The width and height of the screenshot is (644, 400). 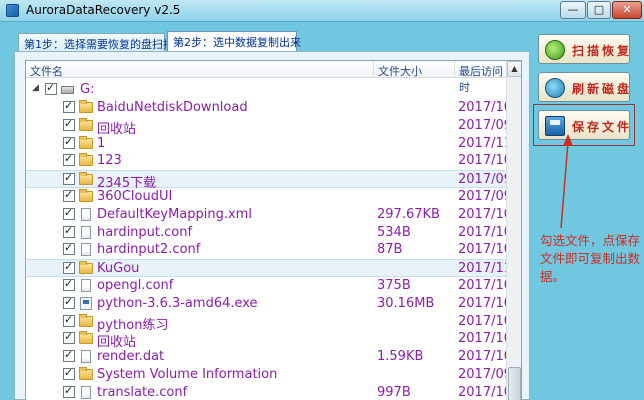 What do you see at coordinates (590, 258) in the screenshot?
I see `annotation-text: 勾选文件，点保存文件即可复制出数据。` at bounding box center [590, 258].